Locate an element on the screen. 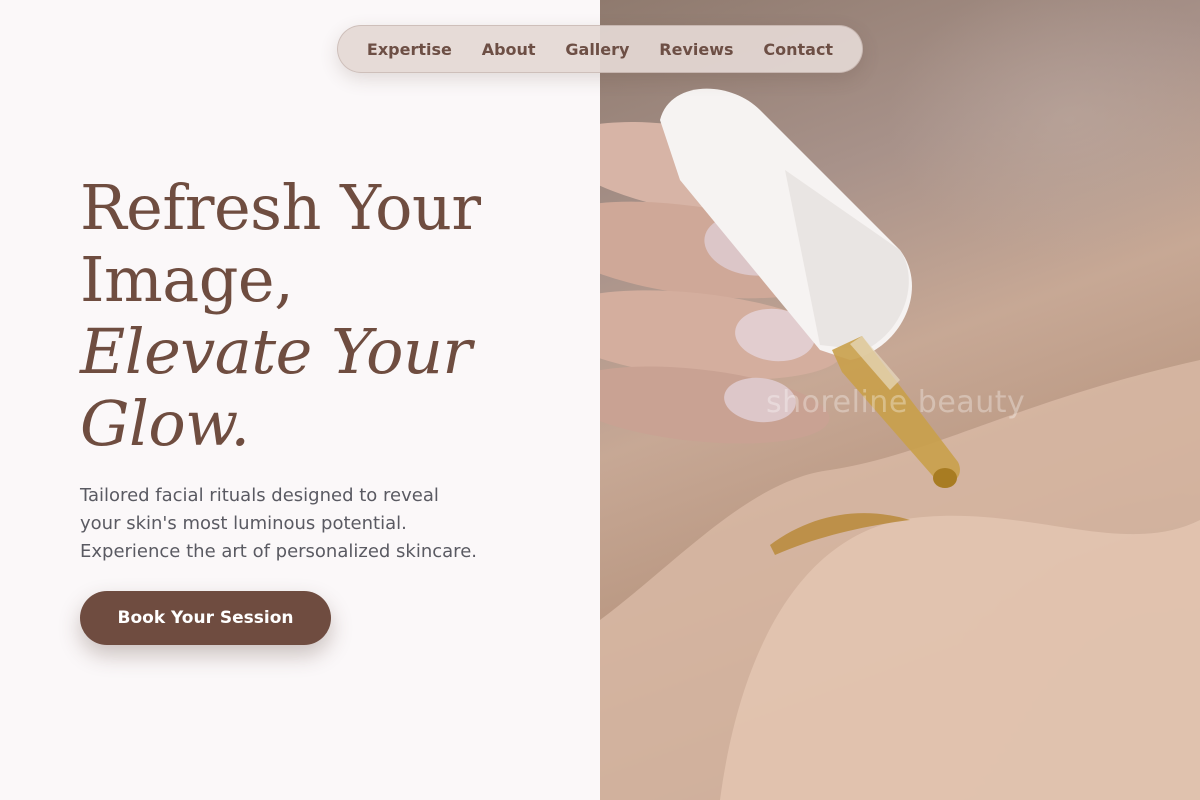 This screenshot has width=1200, height=800. subtitle-line: your skin's most luminous potential. is located at coordinates (243, 523).